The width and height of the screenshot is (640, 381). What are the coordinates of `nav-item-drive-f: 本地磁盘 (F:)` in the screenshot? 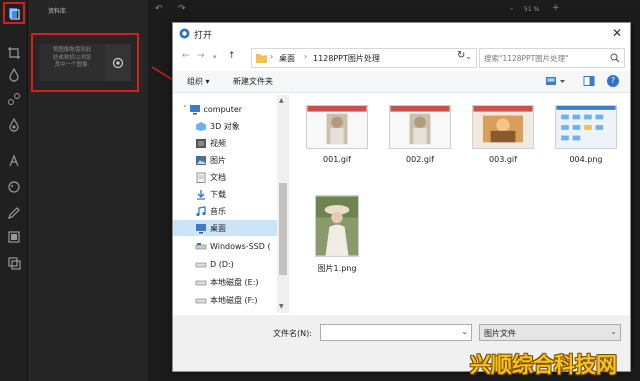 It's located at (226, 300).